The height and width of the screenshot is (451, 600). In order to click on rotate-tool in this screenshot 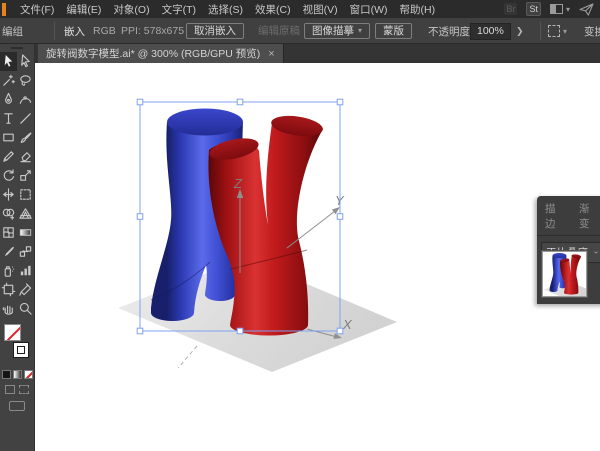, I will do `click(8, 175)`.